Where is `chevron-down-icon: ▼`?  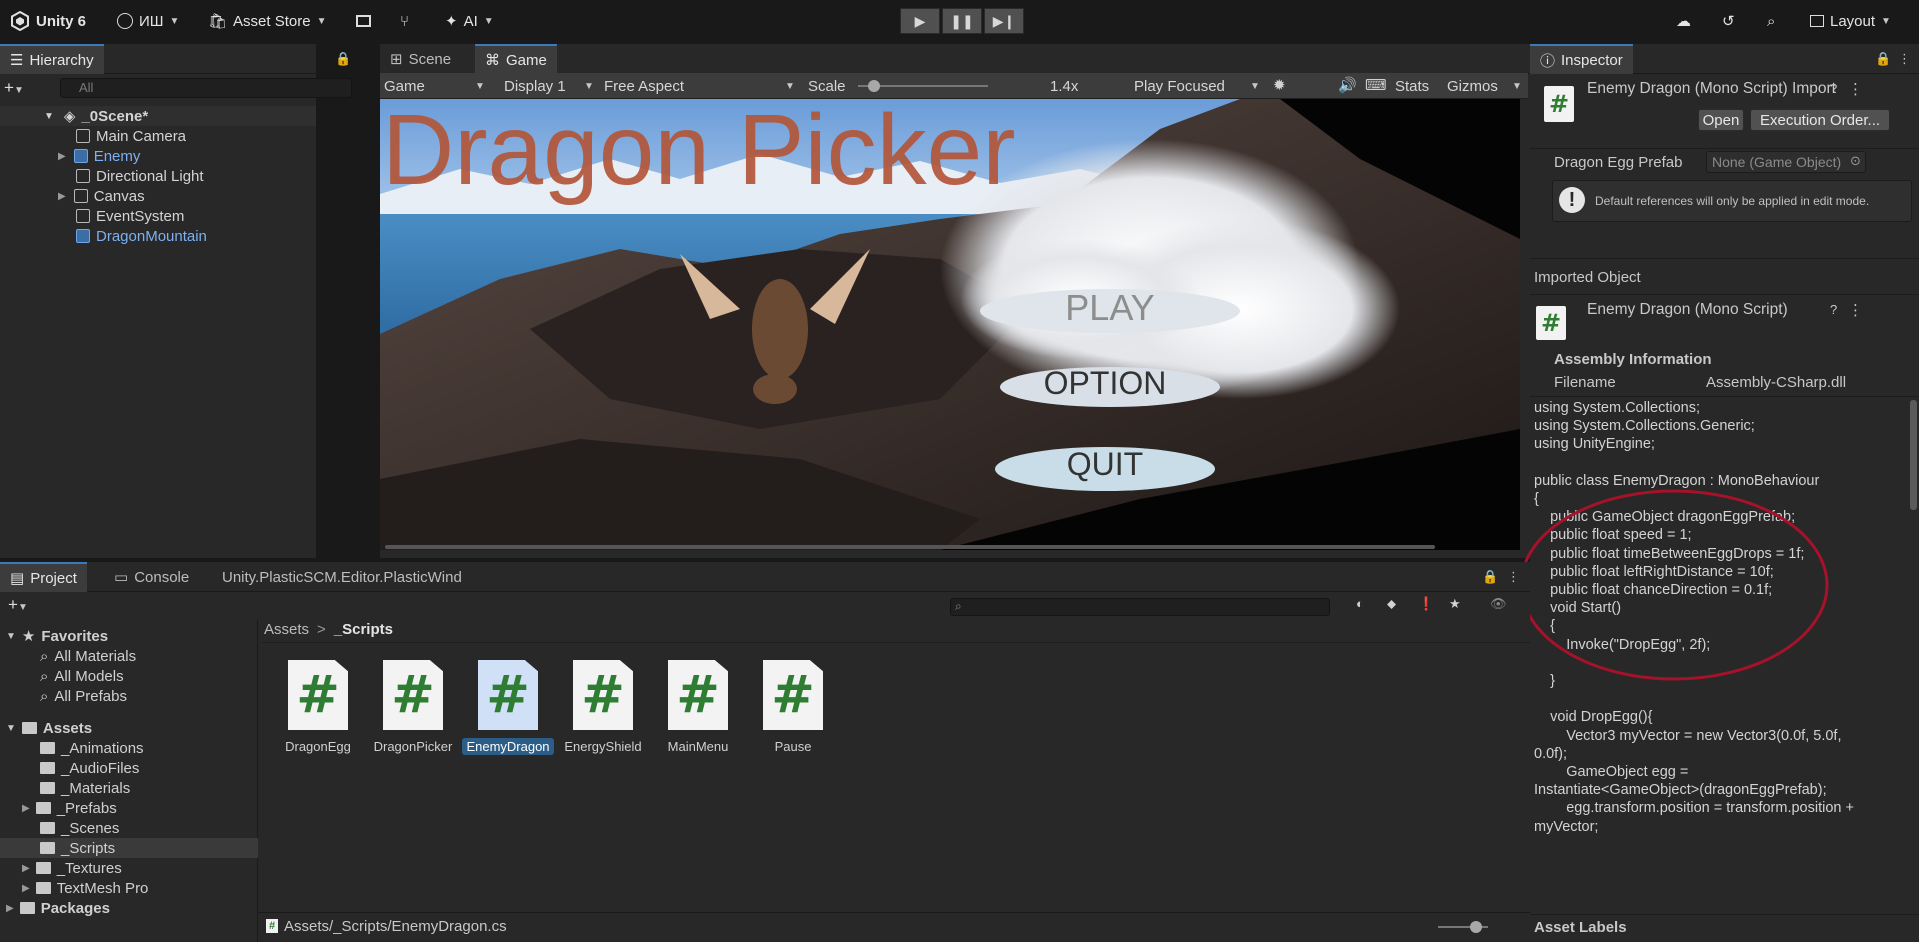
chevron-down-icon: ▼ is located at coordinates (49, 116).